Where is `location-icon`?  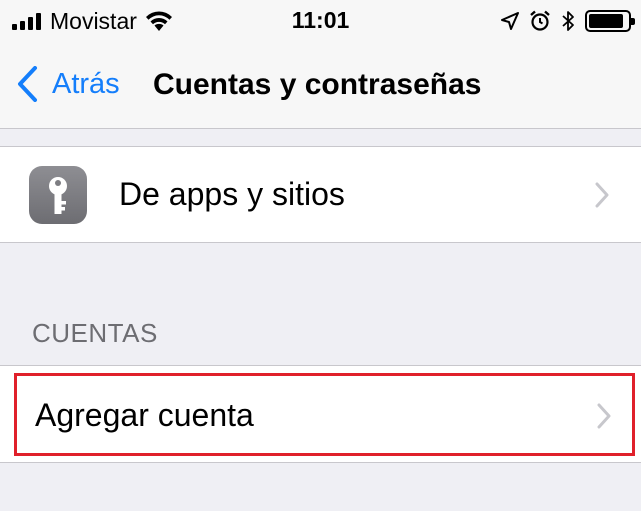 location-icon is located at coordinates (510, 21).